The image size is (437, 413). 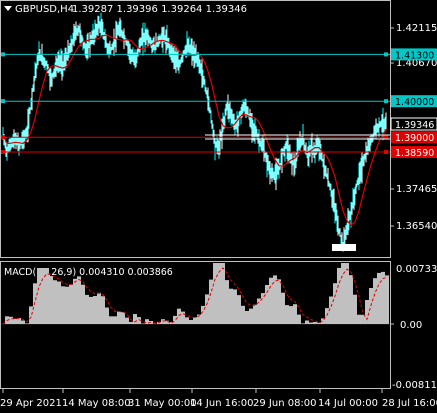 I want to click on triangle-down-icon, so click(x=8, y=8).